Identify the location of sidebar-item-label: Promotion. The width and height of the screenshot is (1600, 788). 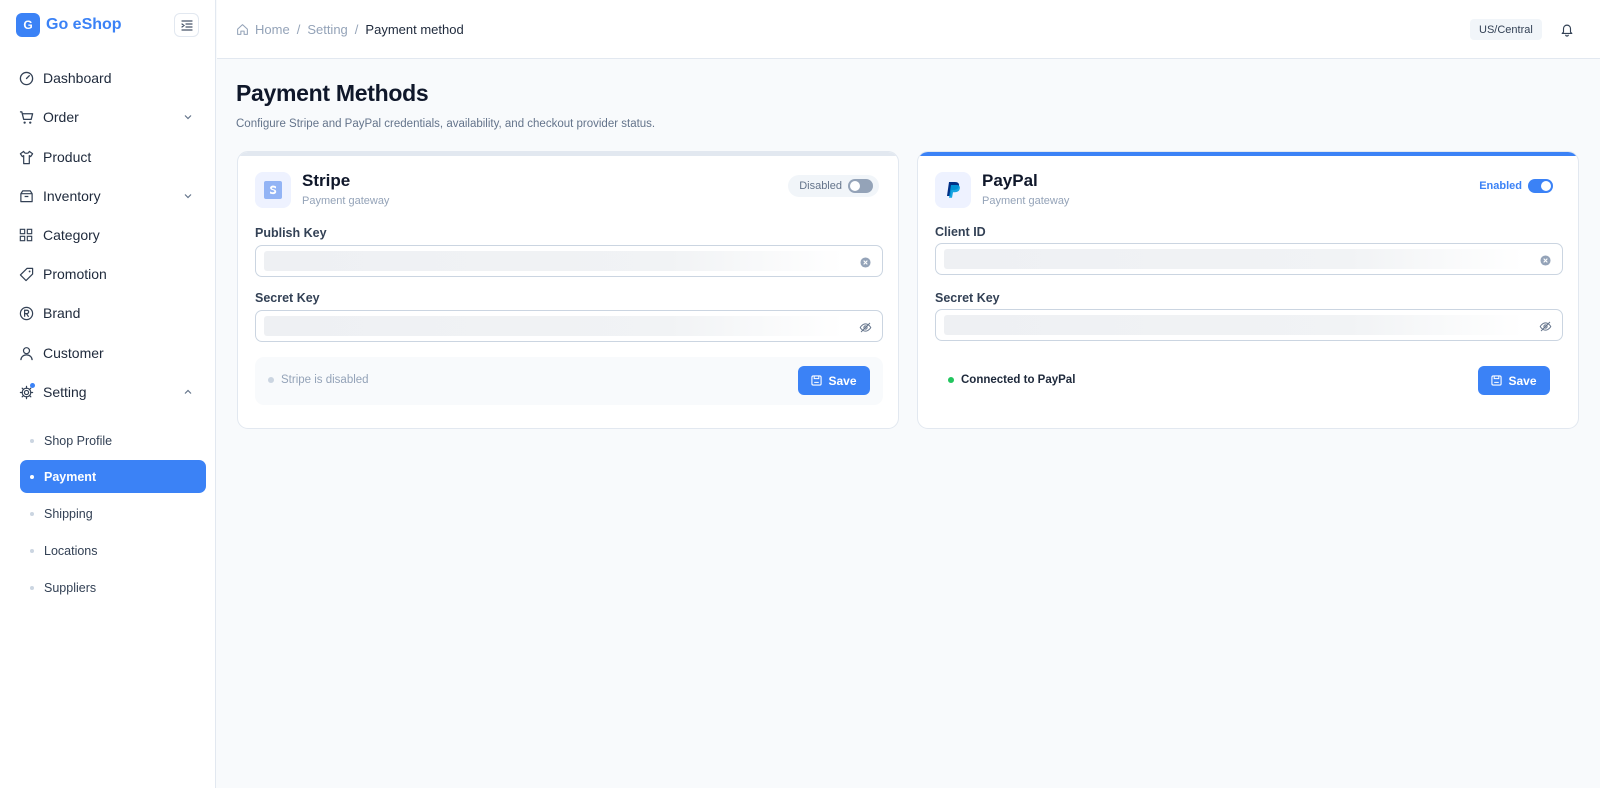
(75, 274).